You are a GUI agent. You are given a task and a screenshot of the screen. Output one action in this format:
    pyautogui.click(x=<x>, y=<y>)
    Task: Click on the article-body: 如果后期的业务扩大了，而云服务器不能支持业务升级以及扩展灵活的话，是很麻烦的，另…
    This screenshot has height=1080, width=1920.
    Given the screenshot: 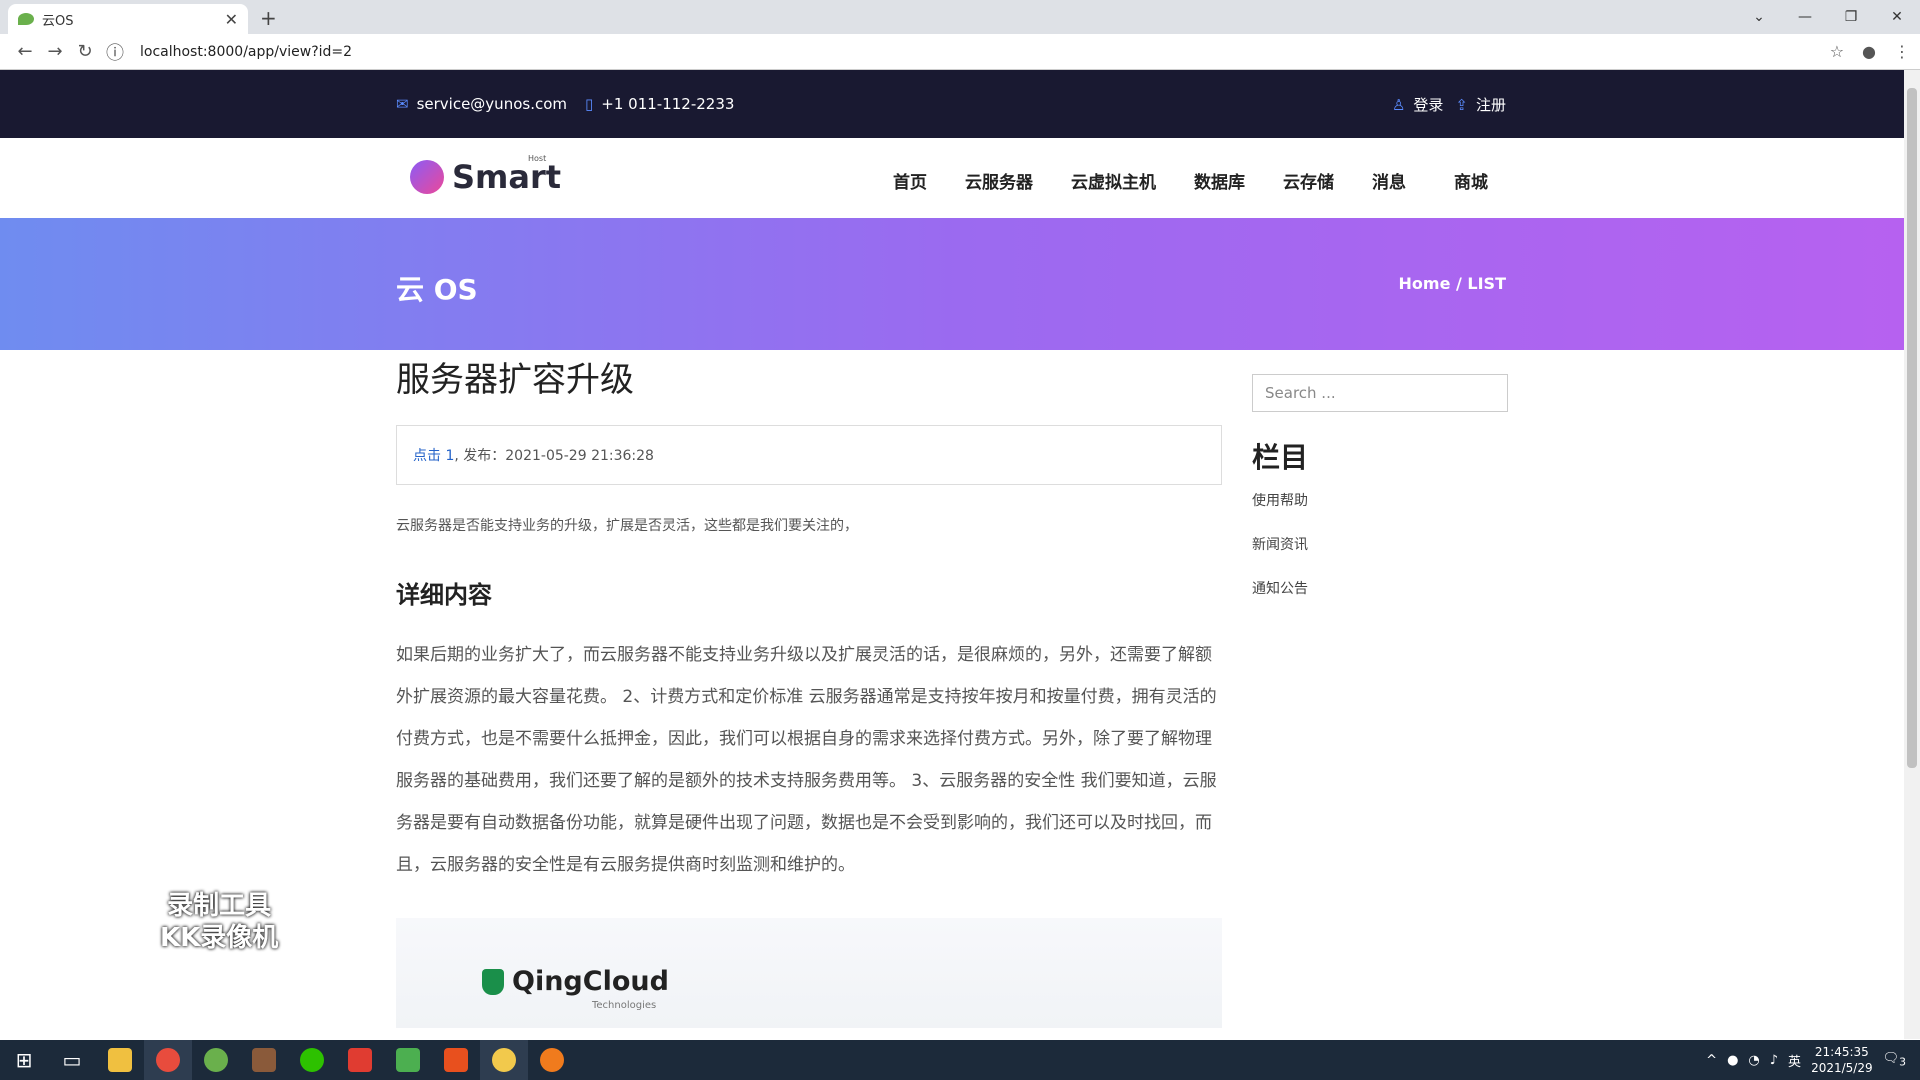 What is the action you would take?
    pyautogui.click(x=806, y=760)
    